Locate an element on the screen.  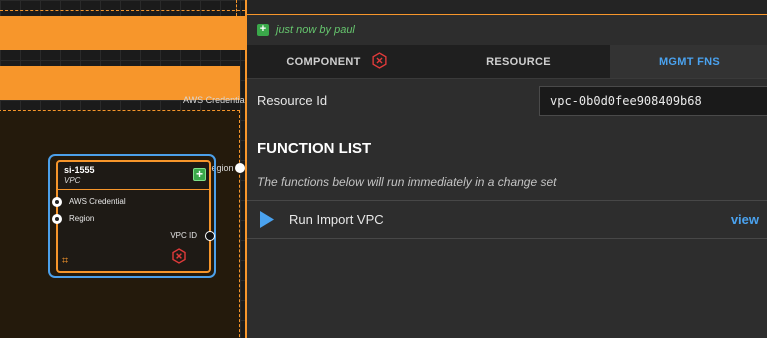
input-socket-label: AWS Credential is located at coordinates (97, 201).